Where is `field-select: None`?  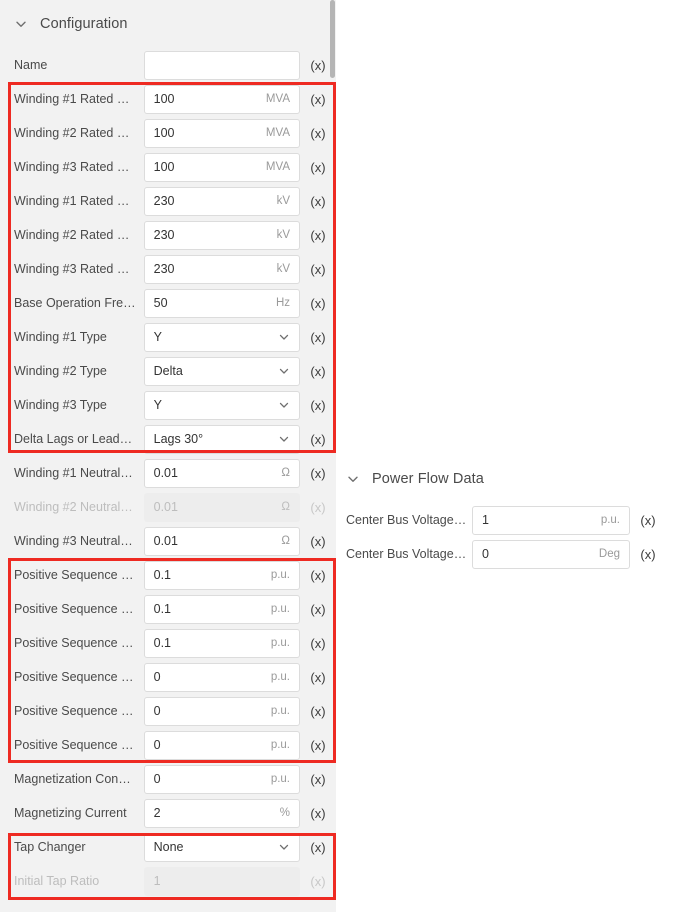 field-select: None is located at coordinates (221, 847).